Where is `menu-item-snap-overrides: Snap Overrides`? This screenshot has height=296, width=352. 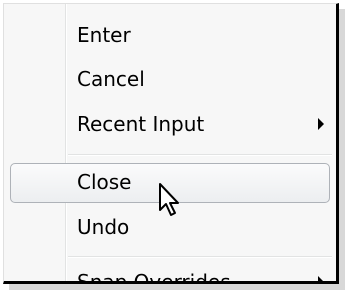
menu-item-snap-overrides: Snap Overrides is located at coordinates (170, 272).